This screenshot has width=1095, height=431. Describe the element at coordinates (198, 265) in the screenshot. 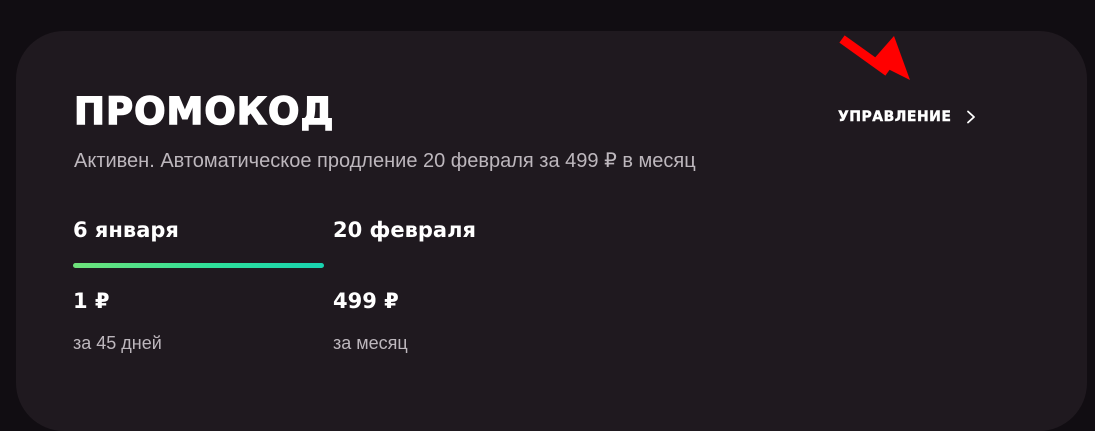

I see `progress-bar-active` at that location.